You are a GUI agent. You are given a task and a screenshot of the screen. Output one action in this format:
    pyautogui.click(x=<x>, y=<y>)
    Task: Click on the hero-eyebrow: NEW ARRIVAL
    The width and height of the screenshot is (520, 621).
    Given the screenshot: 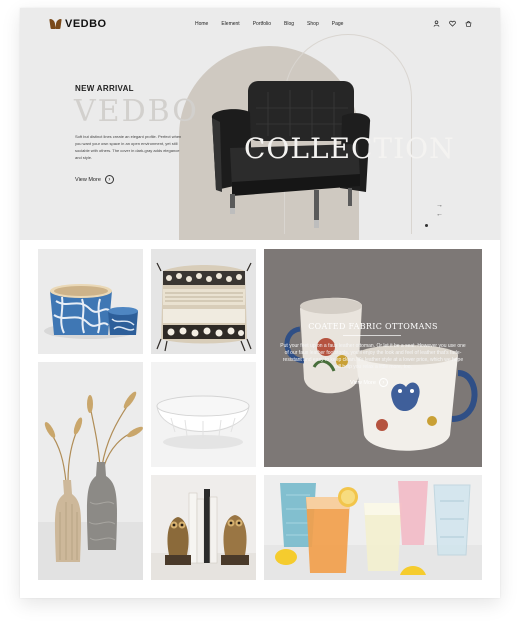 What is the action you would take?
    pyautogui.click(x=104, y=88)
    